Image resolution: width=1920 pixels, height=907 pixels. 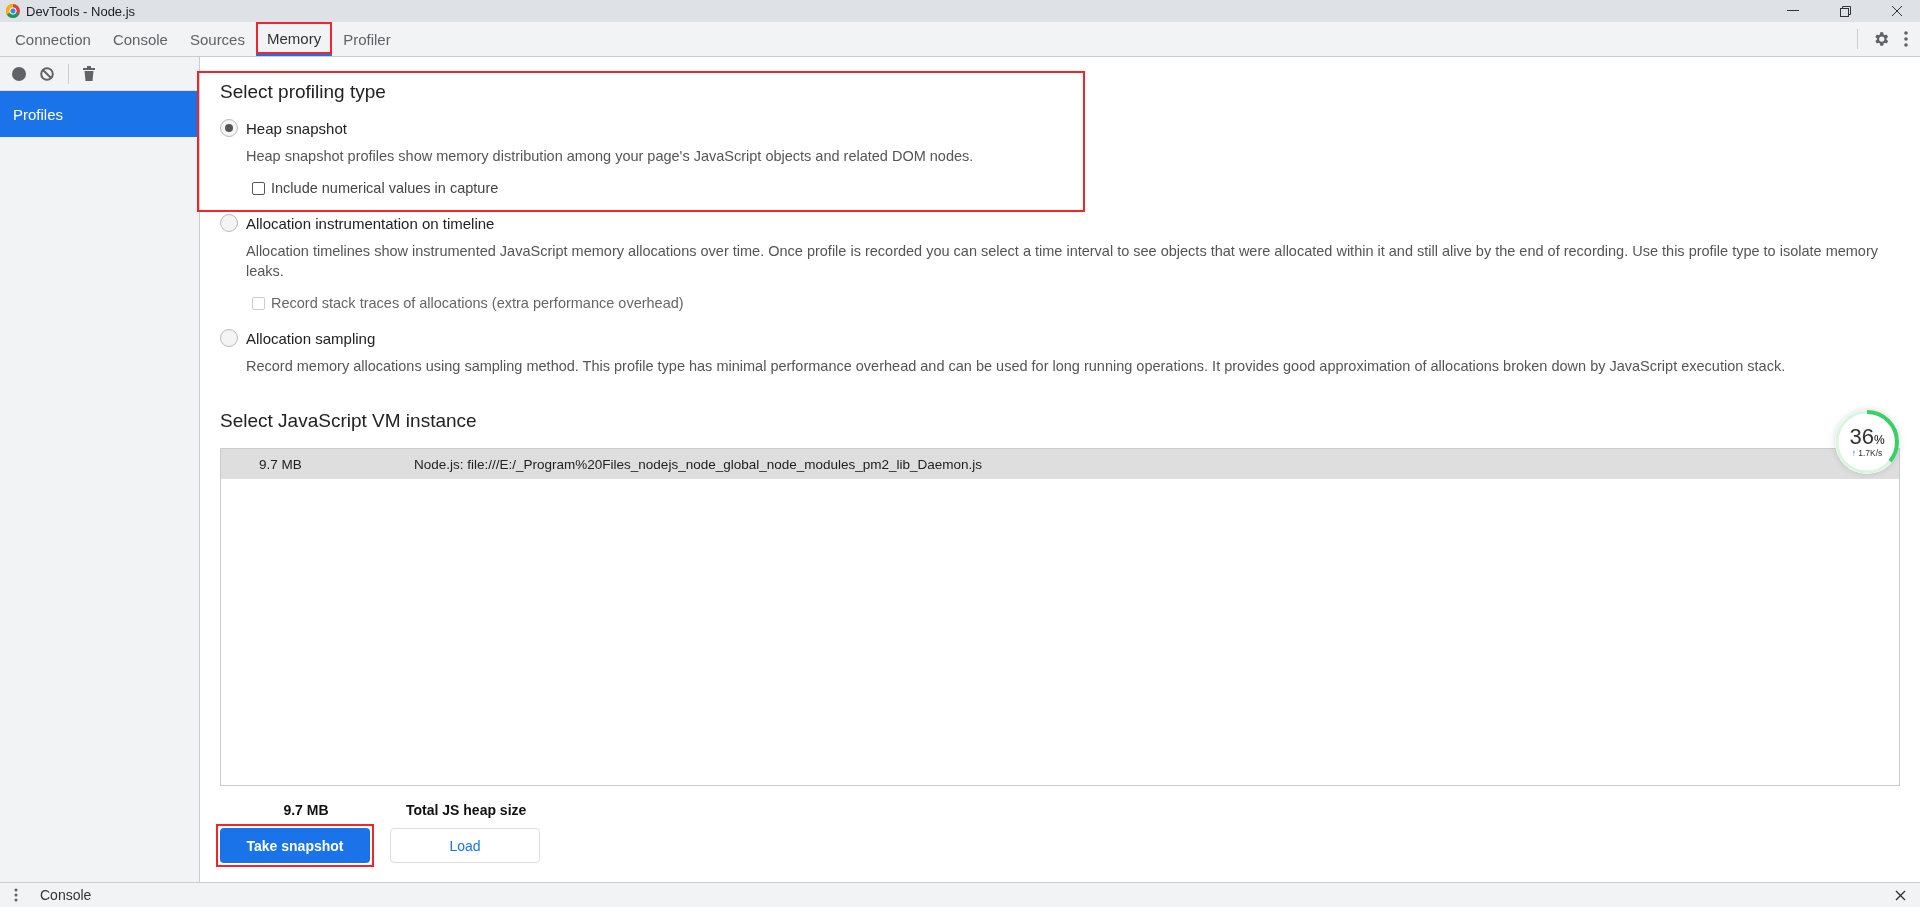 I want to click on chrome-logo-icon, so click(x=13, y=11).